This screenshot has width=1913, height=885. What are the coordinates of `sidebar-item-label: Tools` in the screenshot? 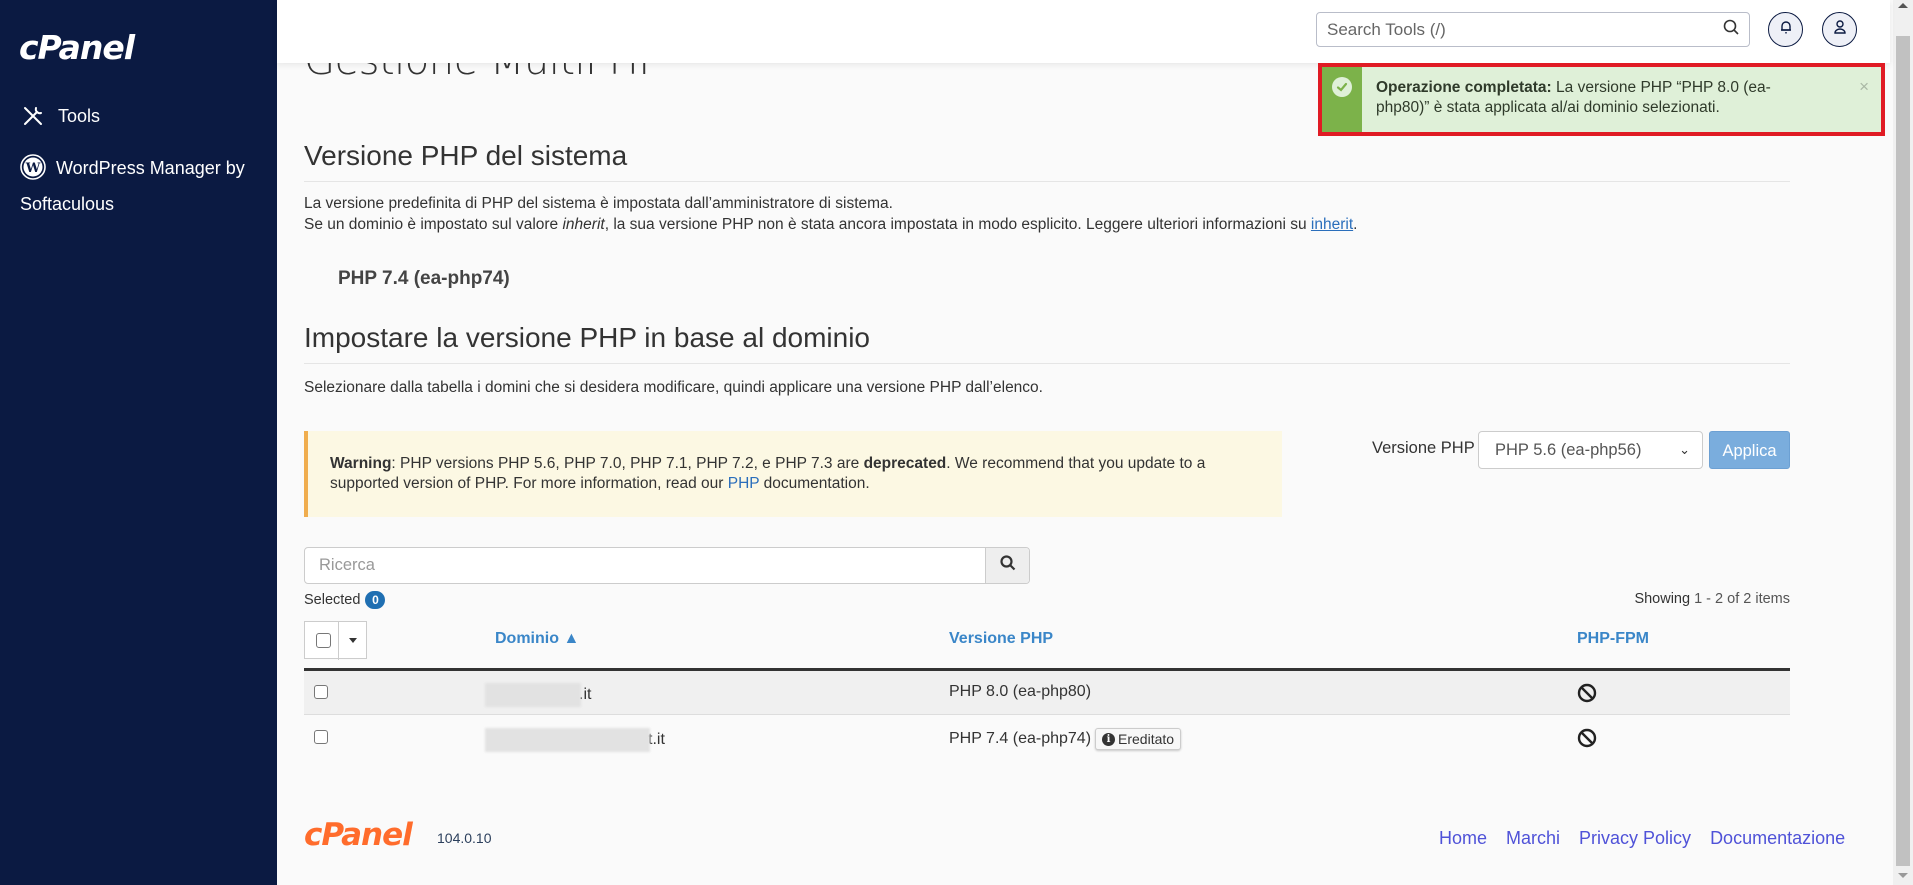 It's located at (79, 116).